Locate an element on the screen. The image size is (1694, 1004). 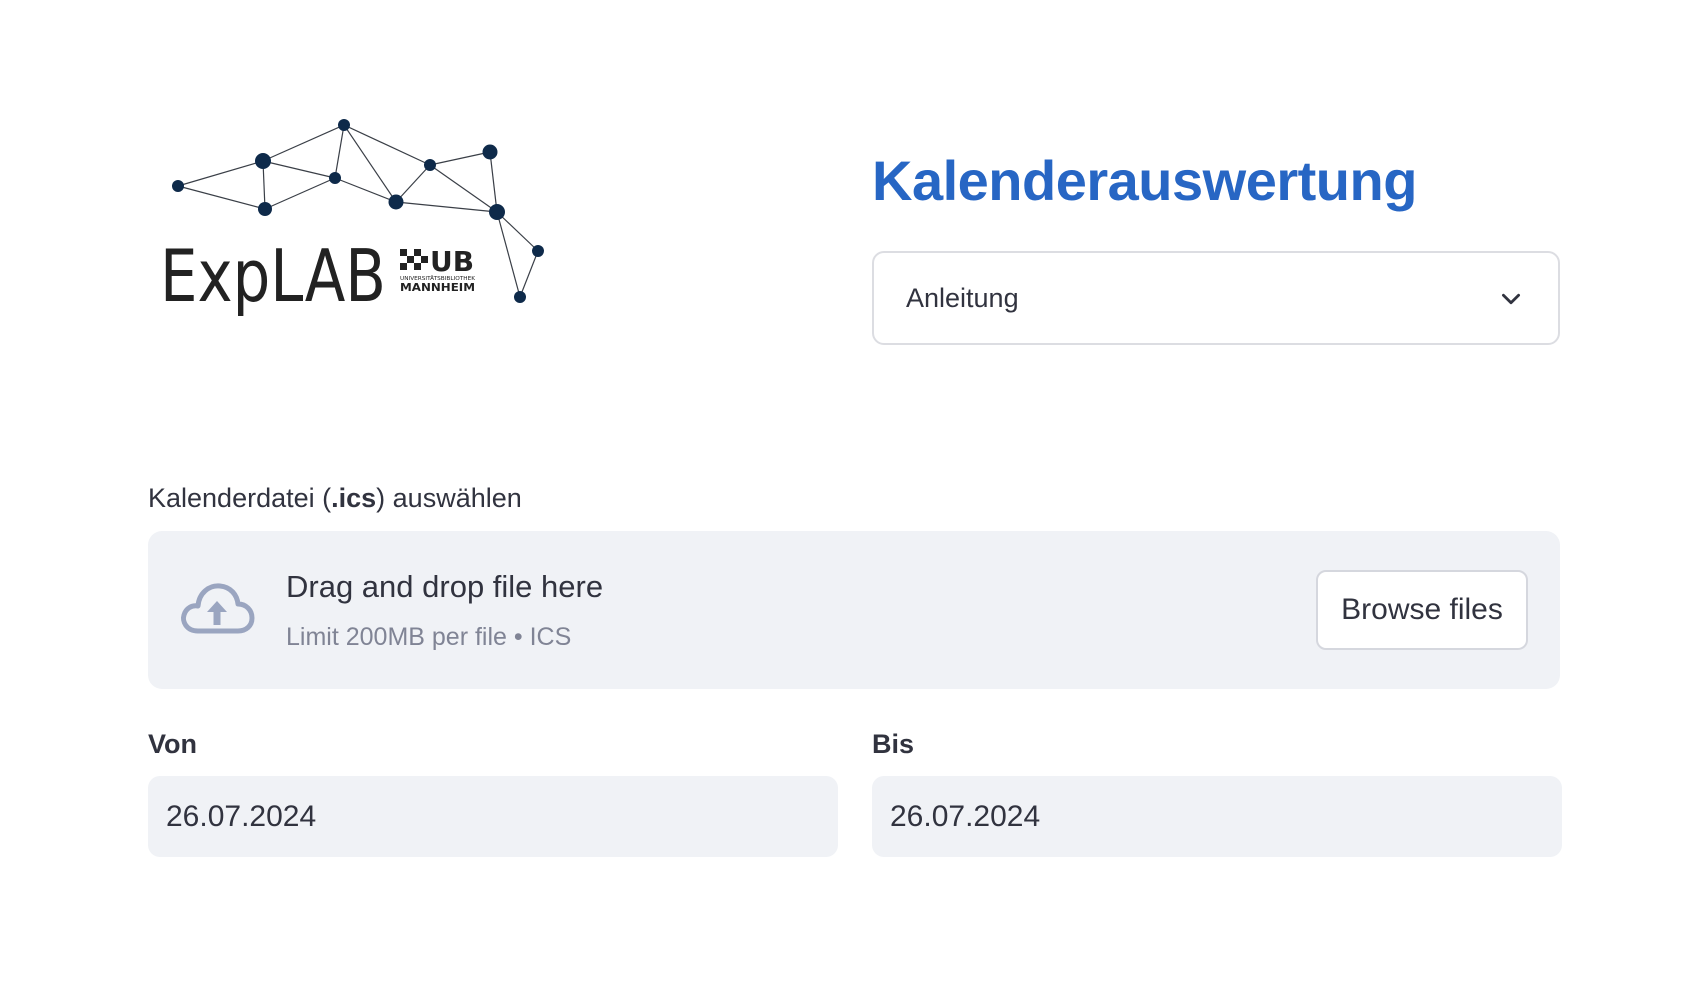
uploader-label: Kalenderdatei (.ics) auswählen is located at coordinates (335, 498).